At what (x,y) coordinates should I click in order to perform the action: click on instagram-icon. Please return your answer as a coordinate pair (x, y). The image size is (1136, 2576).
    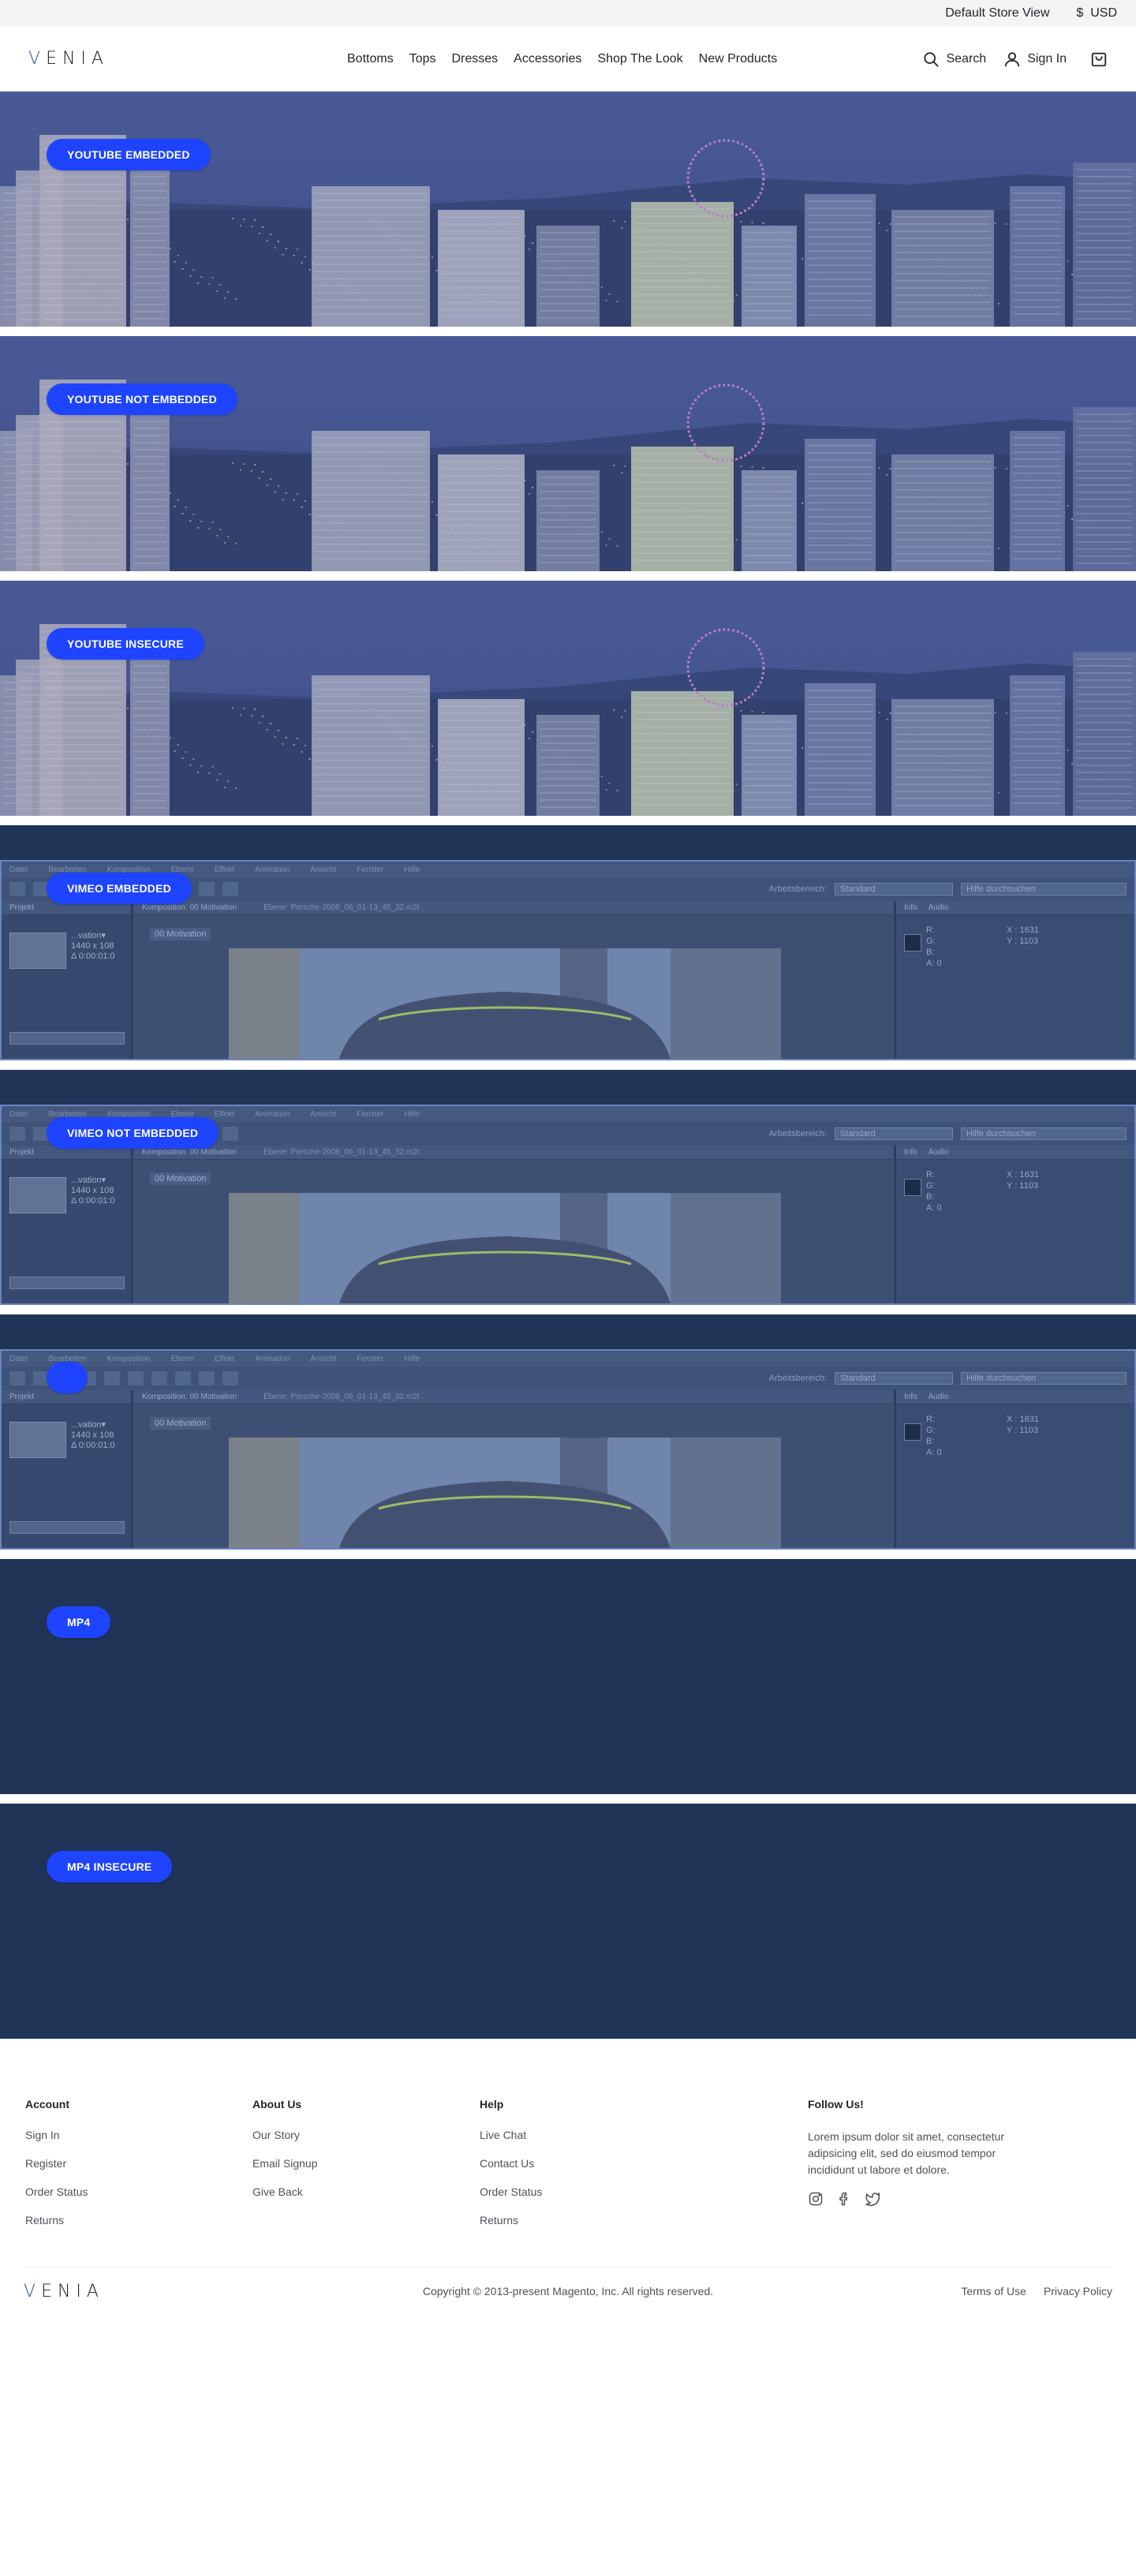
    Looking at the image, I should click on (816, 2201).